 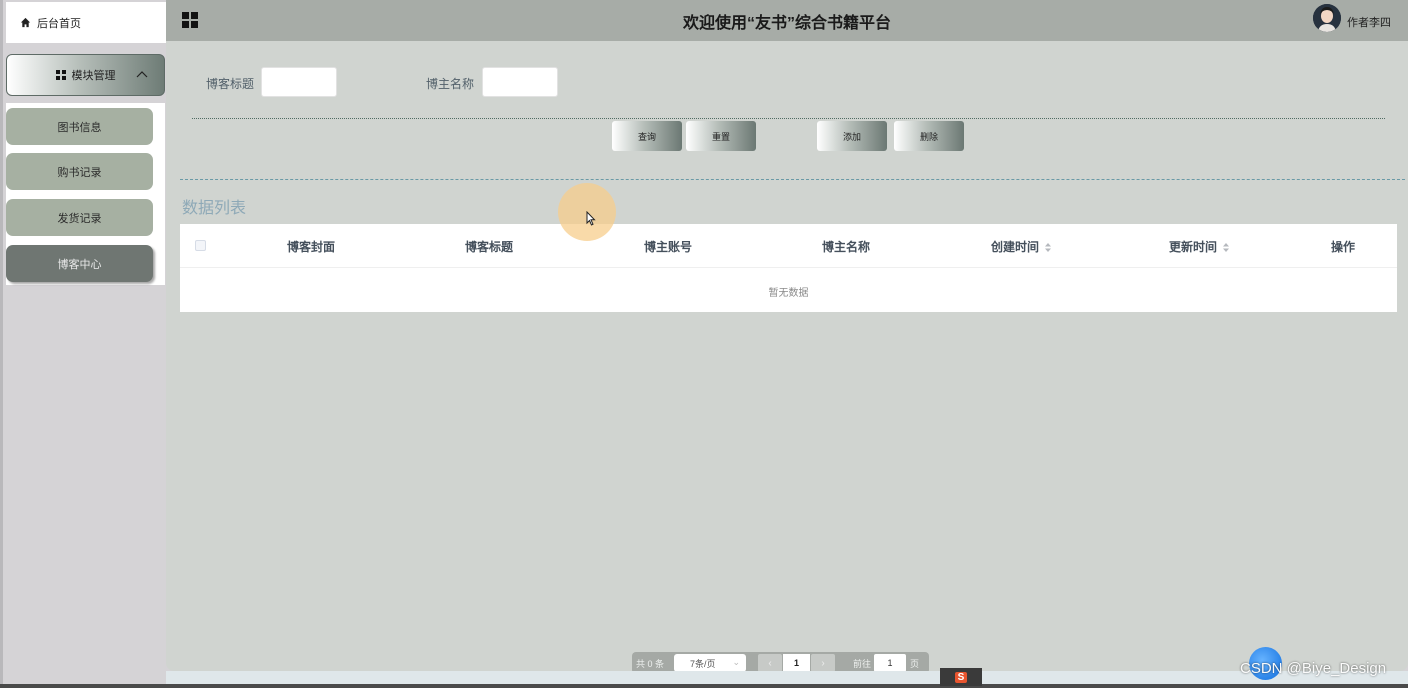 What do you see at coordinates (93, 76) in the screenshot?
I see `module-menu-label: 模块管理` at bounding box center [93, 76].